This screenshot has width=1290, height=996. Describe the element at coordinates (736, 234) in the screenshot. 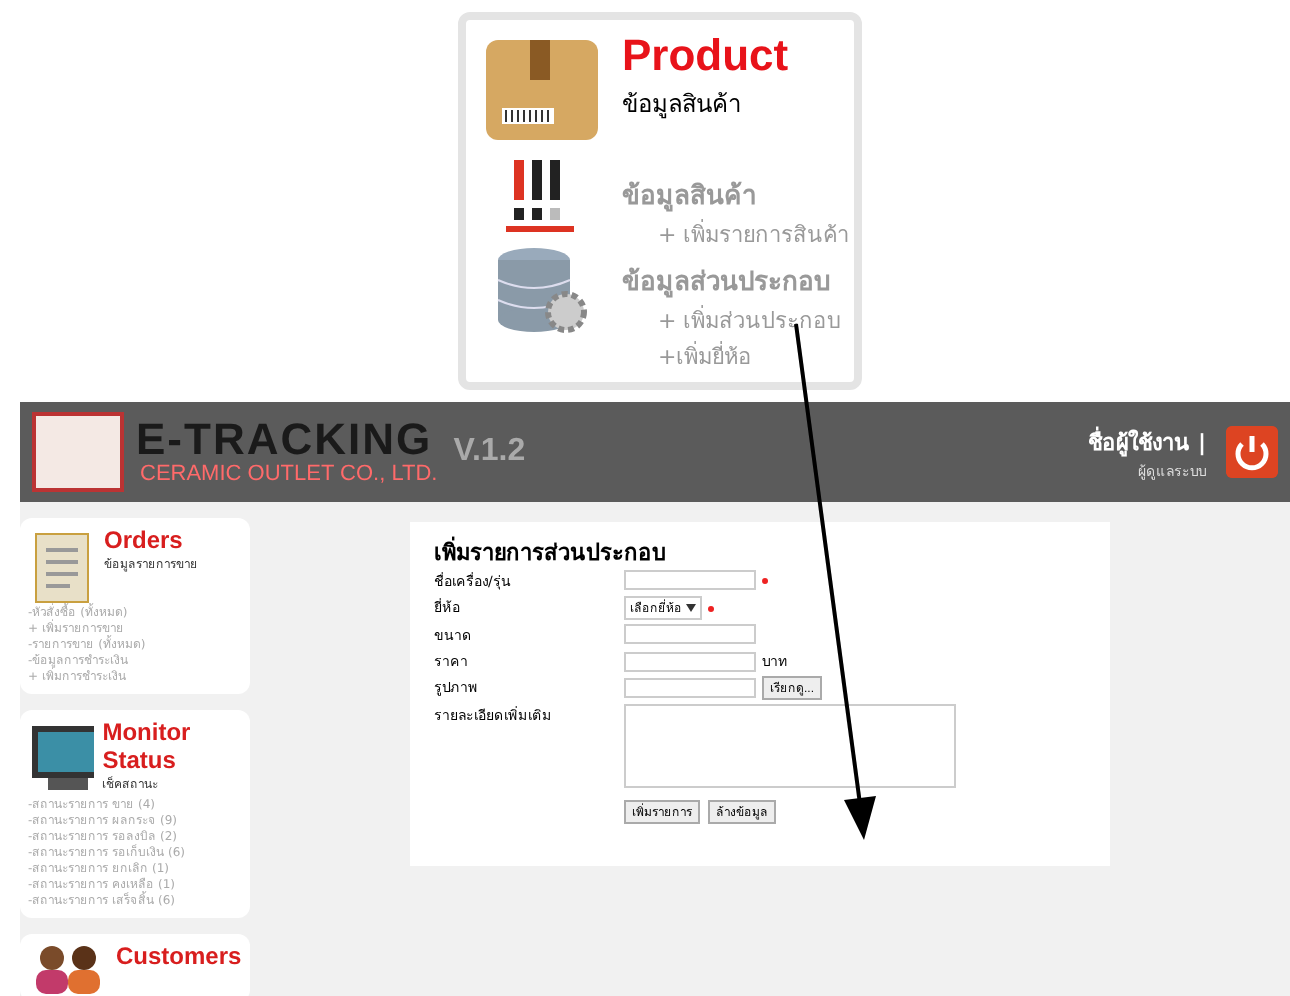

I see `menu-link: + เพิ่มรายการสินค้า` at that location.